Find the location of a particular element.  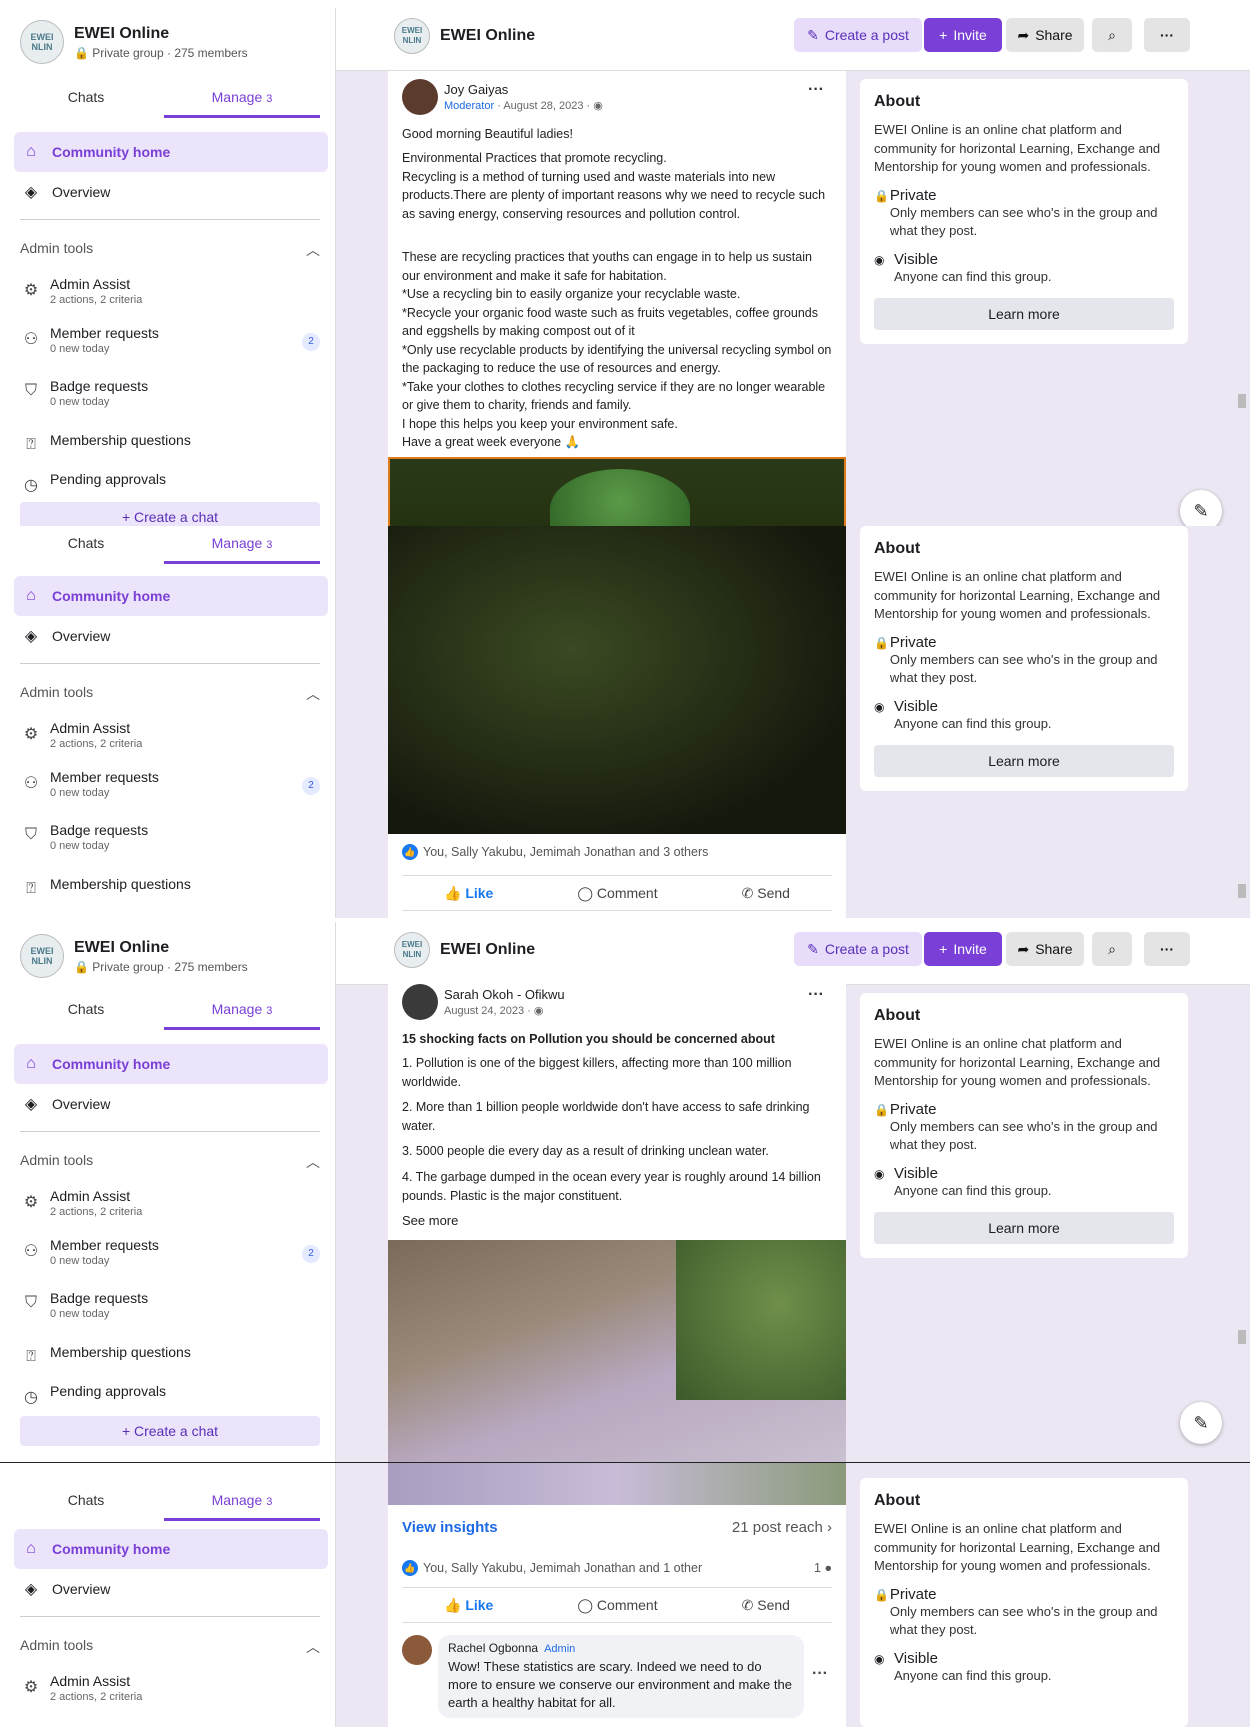

comment-count: 1 ● is located at coordinates (823, 1568).